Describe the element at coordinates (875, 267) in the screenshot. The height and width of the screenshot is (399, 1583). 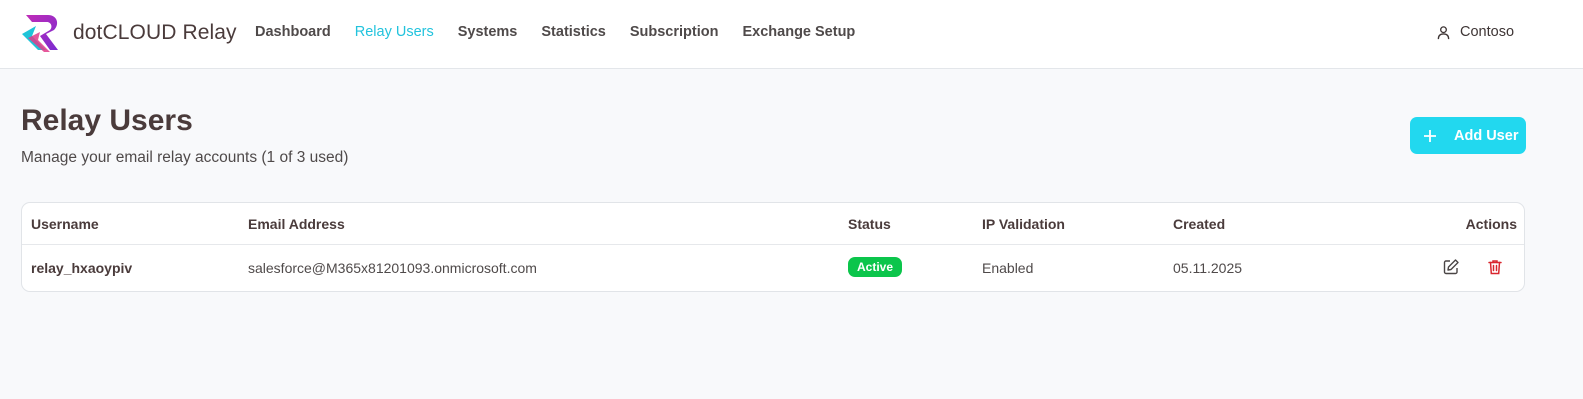
I see `status-badge: Active` at that location.